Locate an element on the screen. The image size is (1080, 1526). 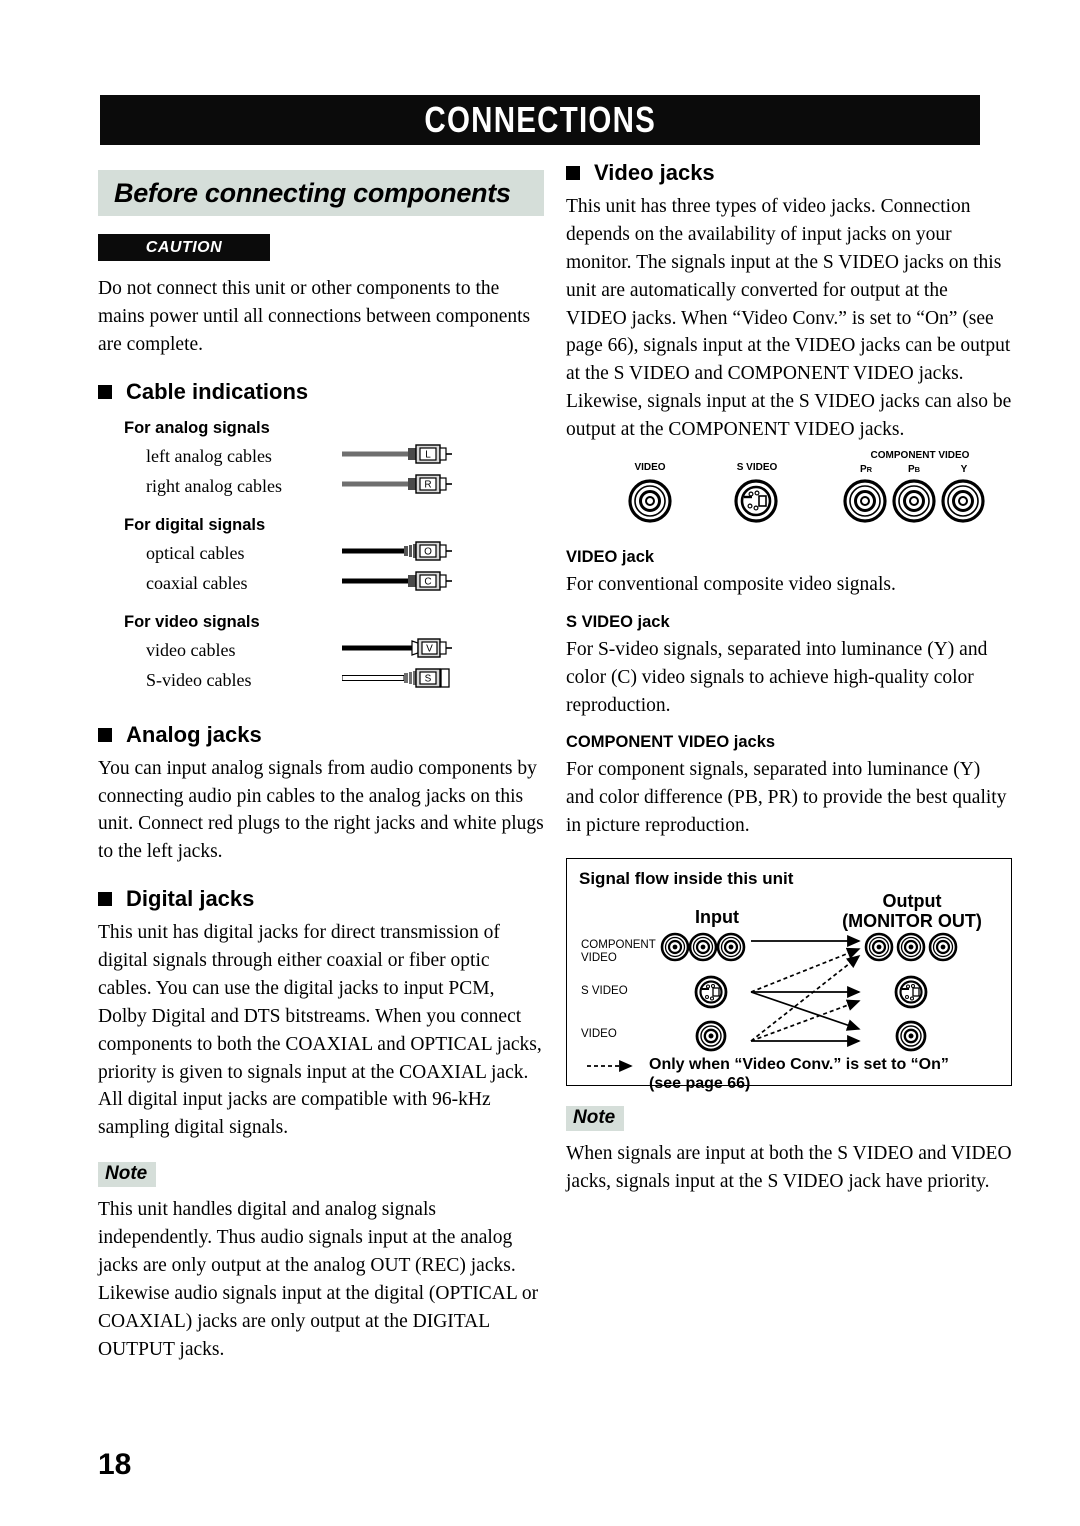
cable-label: optical cables is located at coordinates (195, 553).